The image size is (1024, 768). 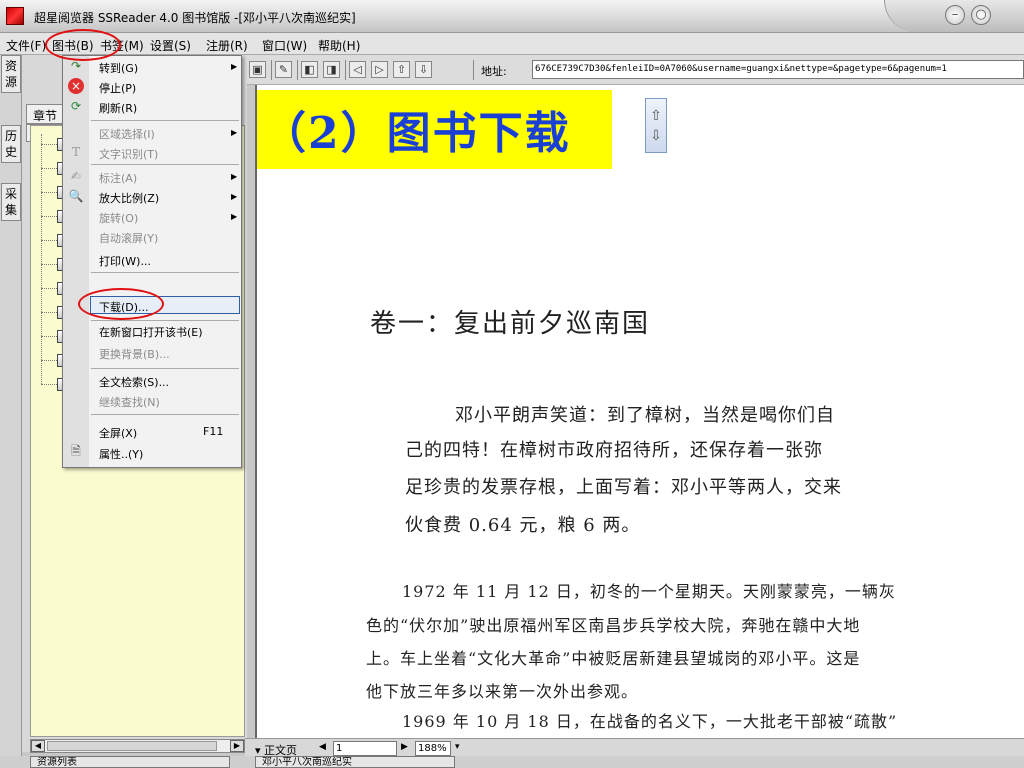 What do you see at coordinates (195, 18) in the screenshot?
I see `window-title: 超星阅览器 SSReader 4.0 图书馆版 -[邓小平八次南巡纪实]` at bounding box center [195, 18].